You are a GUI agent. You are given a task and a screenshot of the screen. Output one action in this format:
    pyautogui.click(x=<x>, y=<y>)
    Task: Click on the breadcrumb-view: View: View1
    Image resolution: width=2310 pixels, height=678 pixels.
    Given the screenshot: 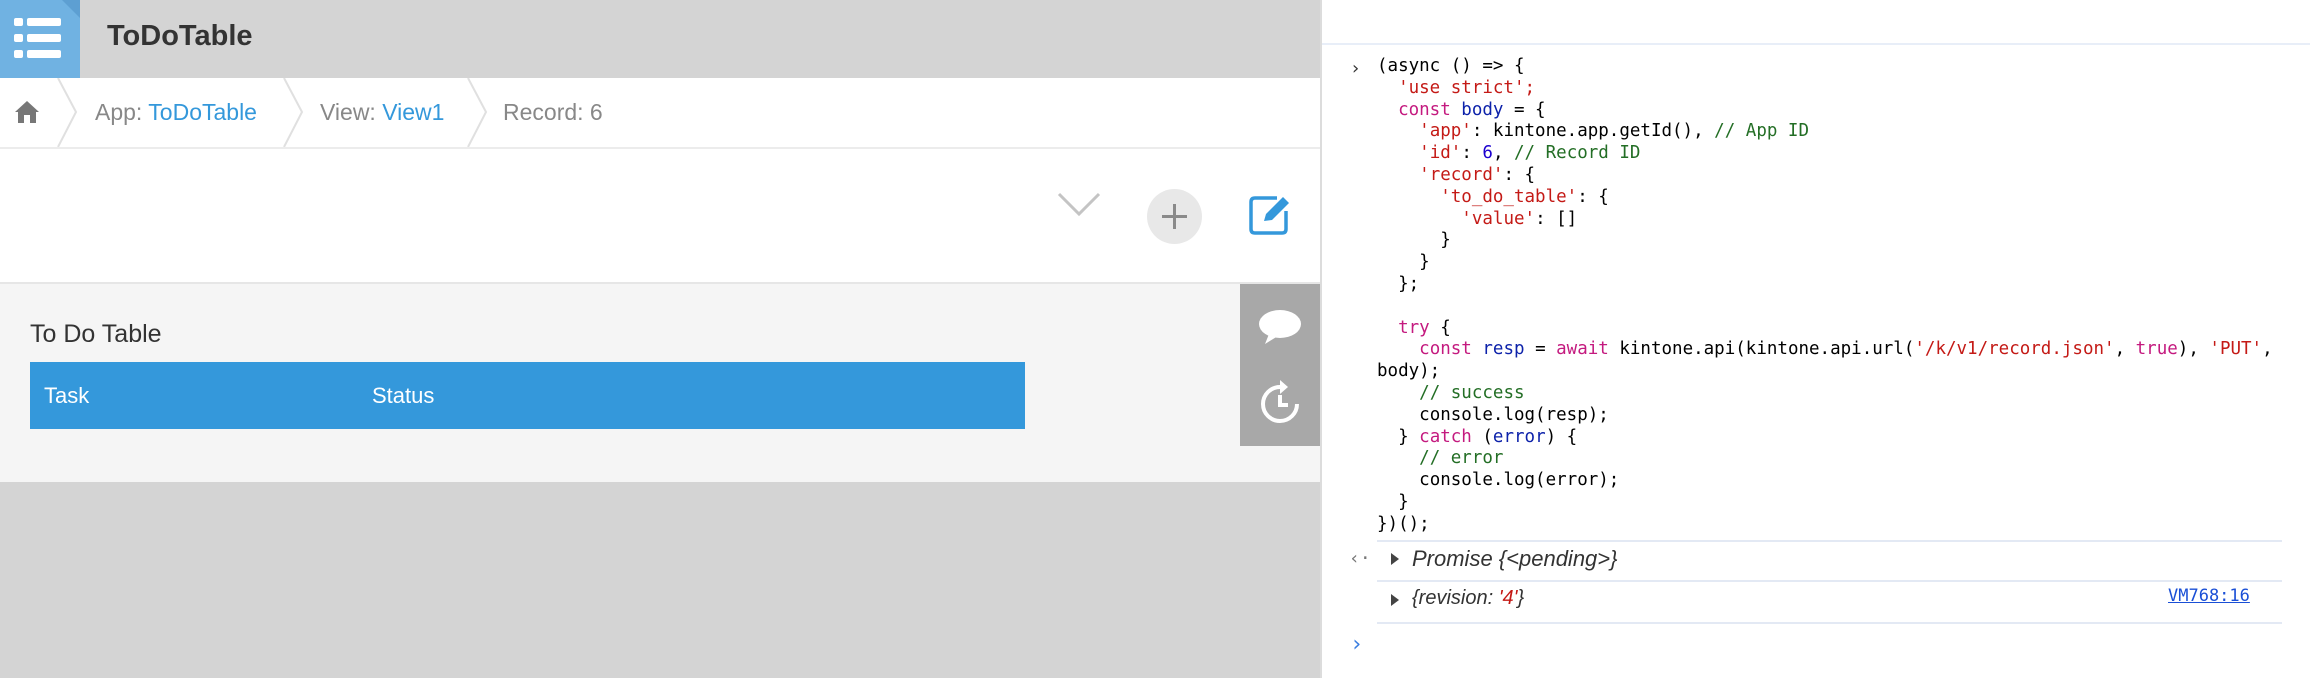 What is the action you would take?
    pyautogui.click(x=382, y=112)
    